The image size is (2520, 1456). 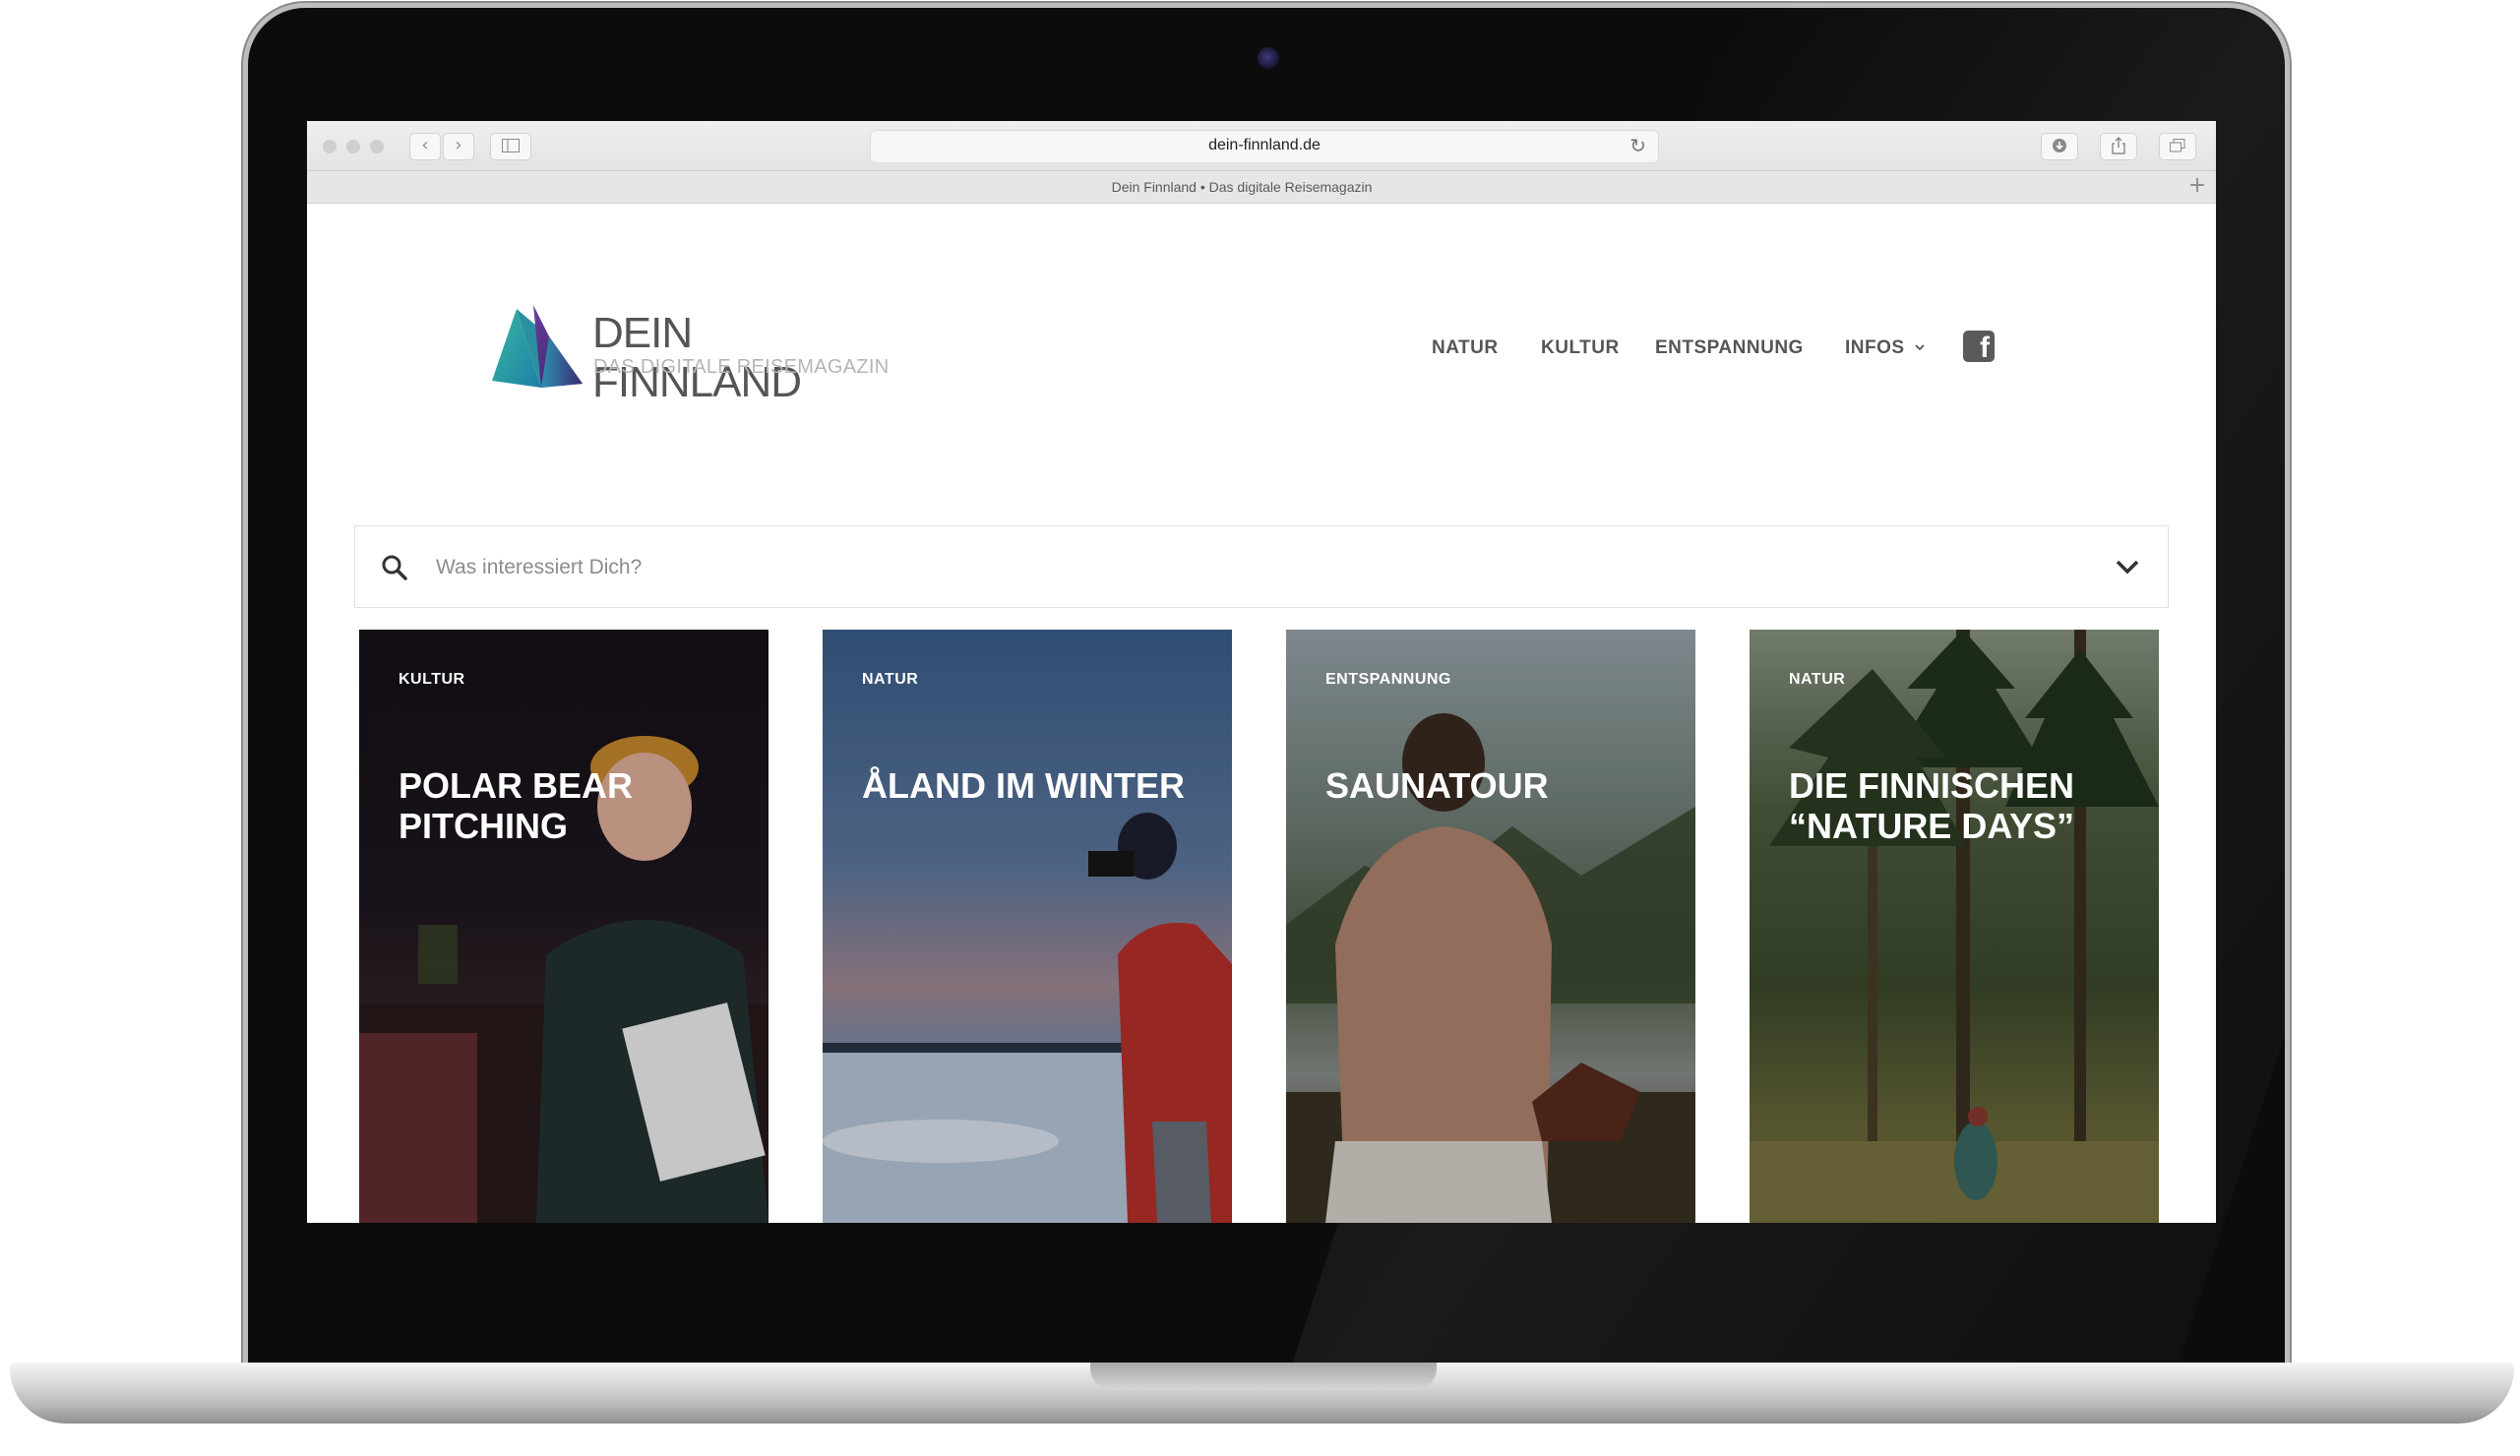 What do you see at coordinates (353, 146) in the screenshot?
I see `minimize-window-button` at bounding box center [353, 146].